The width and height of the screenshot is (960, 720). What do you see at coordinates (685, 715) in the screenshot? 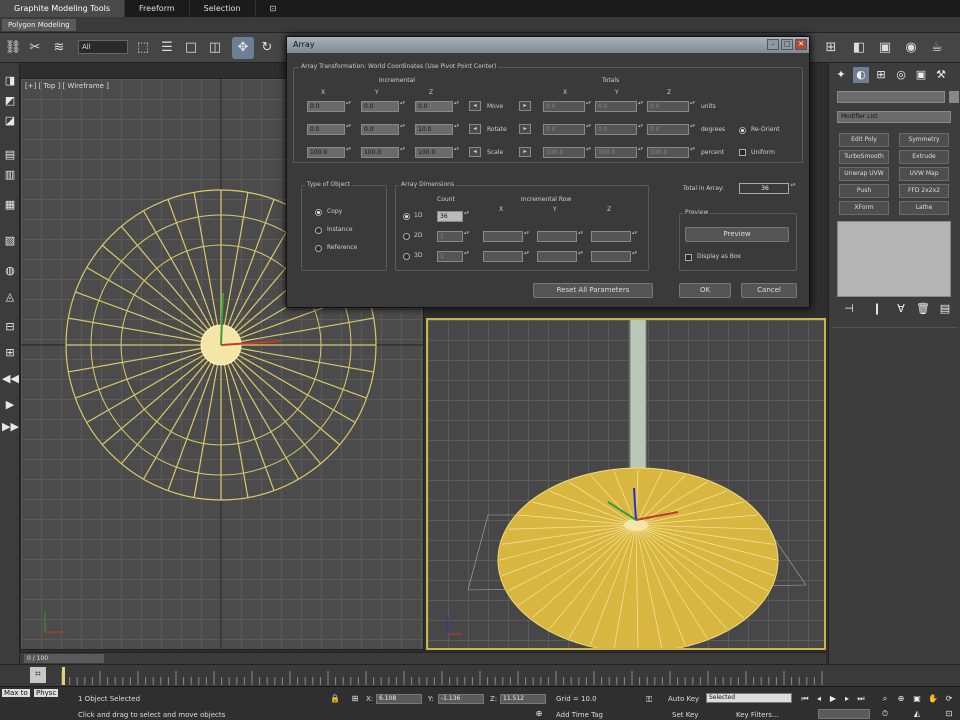
I see `set-key-button: Set Key` at bounding box center [685, 715].